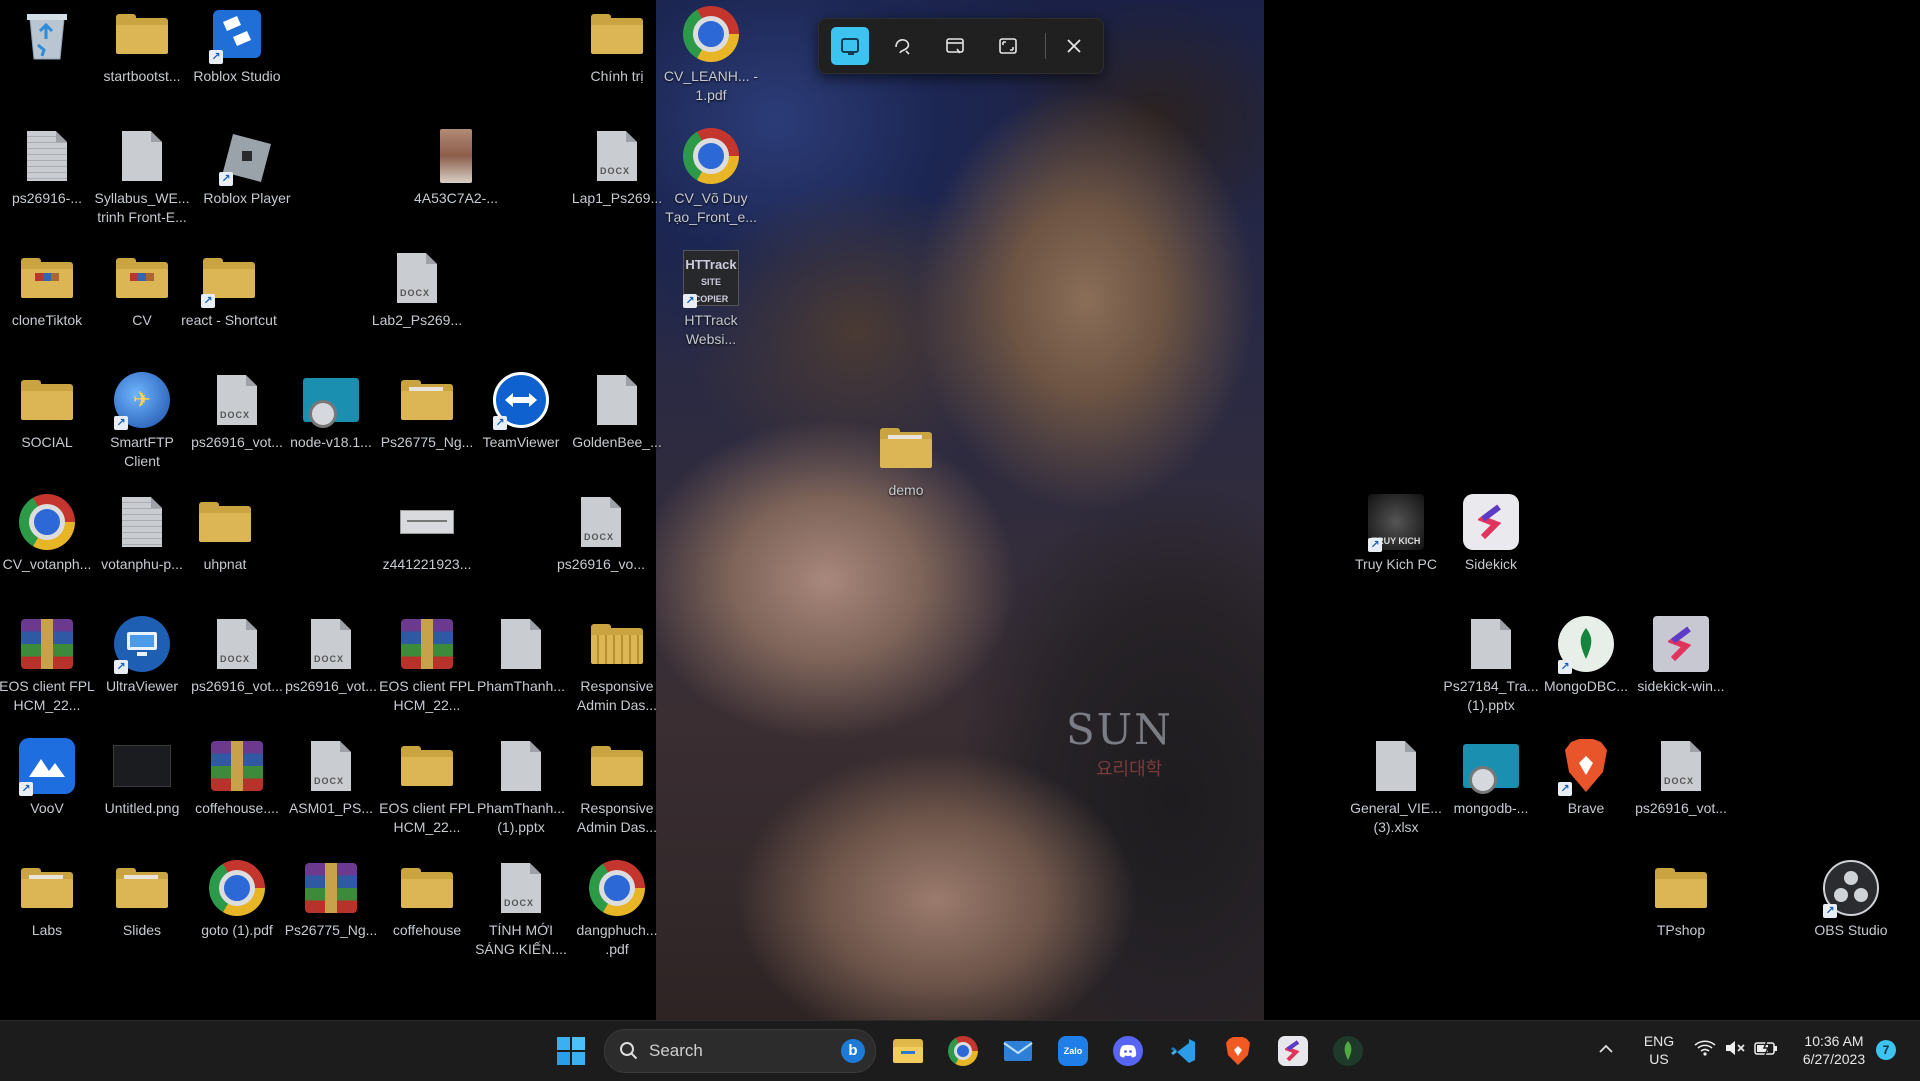  I want to click on desktop-icon: Slides, so click(142, 899).